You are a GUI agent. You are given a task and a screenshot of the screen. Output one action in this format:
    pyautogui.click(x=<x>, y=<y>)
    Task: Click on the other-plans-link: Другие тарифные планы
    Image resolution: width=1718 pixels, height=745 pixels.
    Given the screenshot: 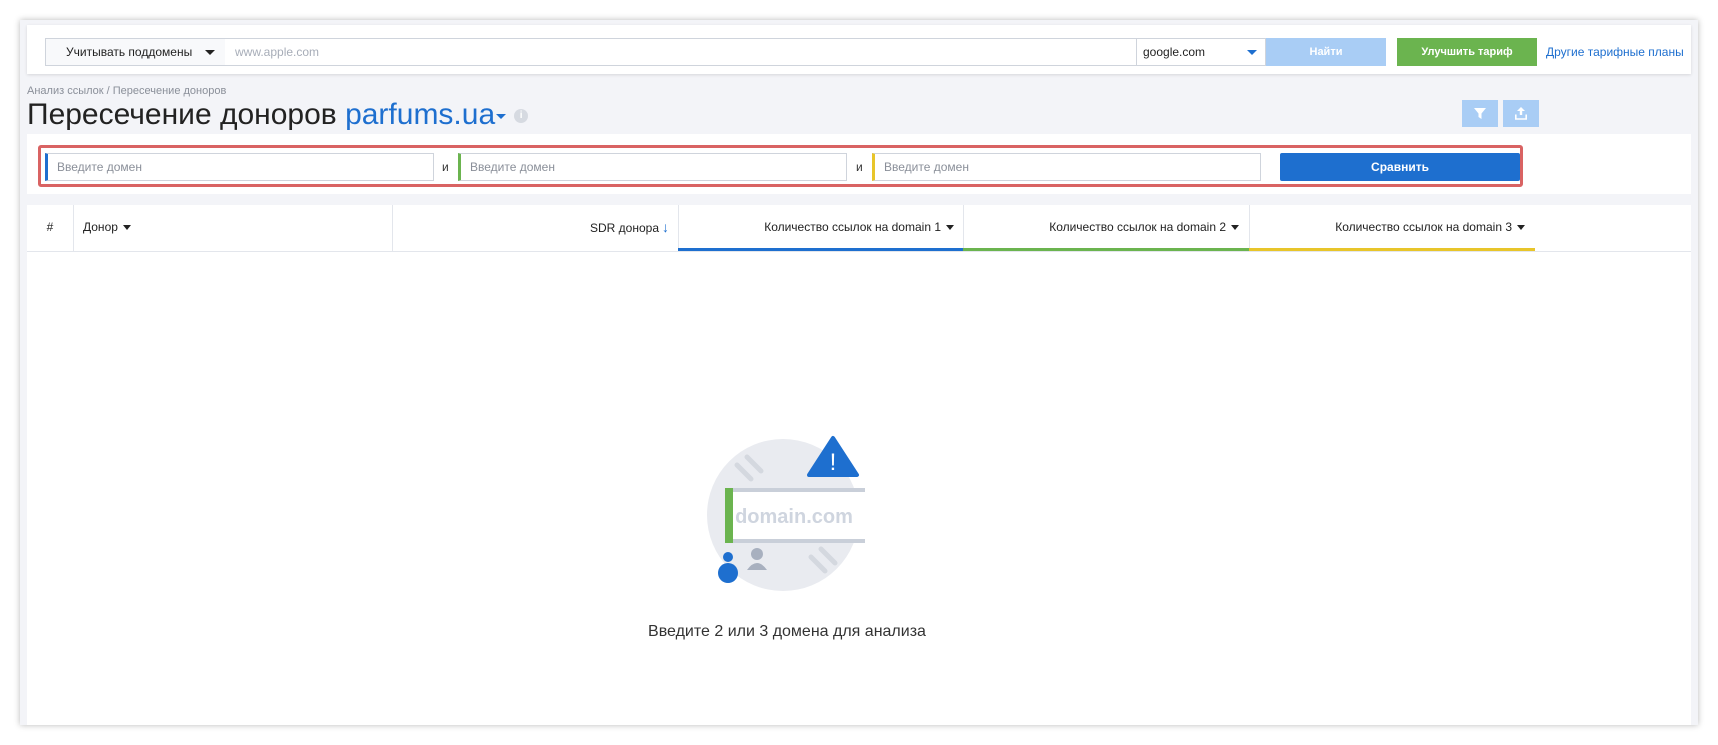 What is the action you would take?
    pyautogui.click(x=1615, y=52)
    